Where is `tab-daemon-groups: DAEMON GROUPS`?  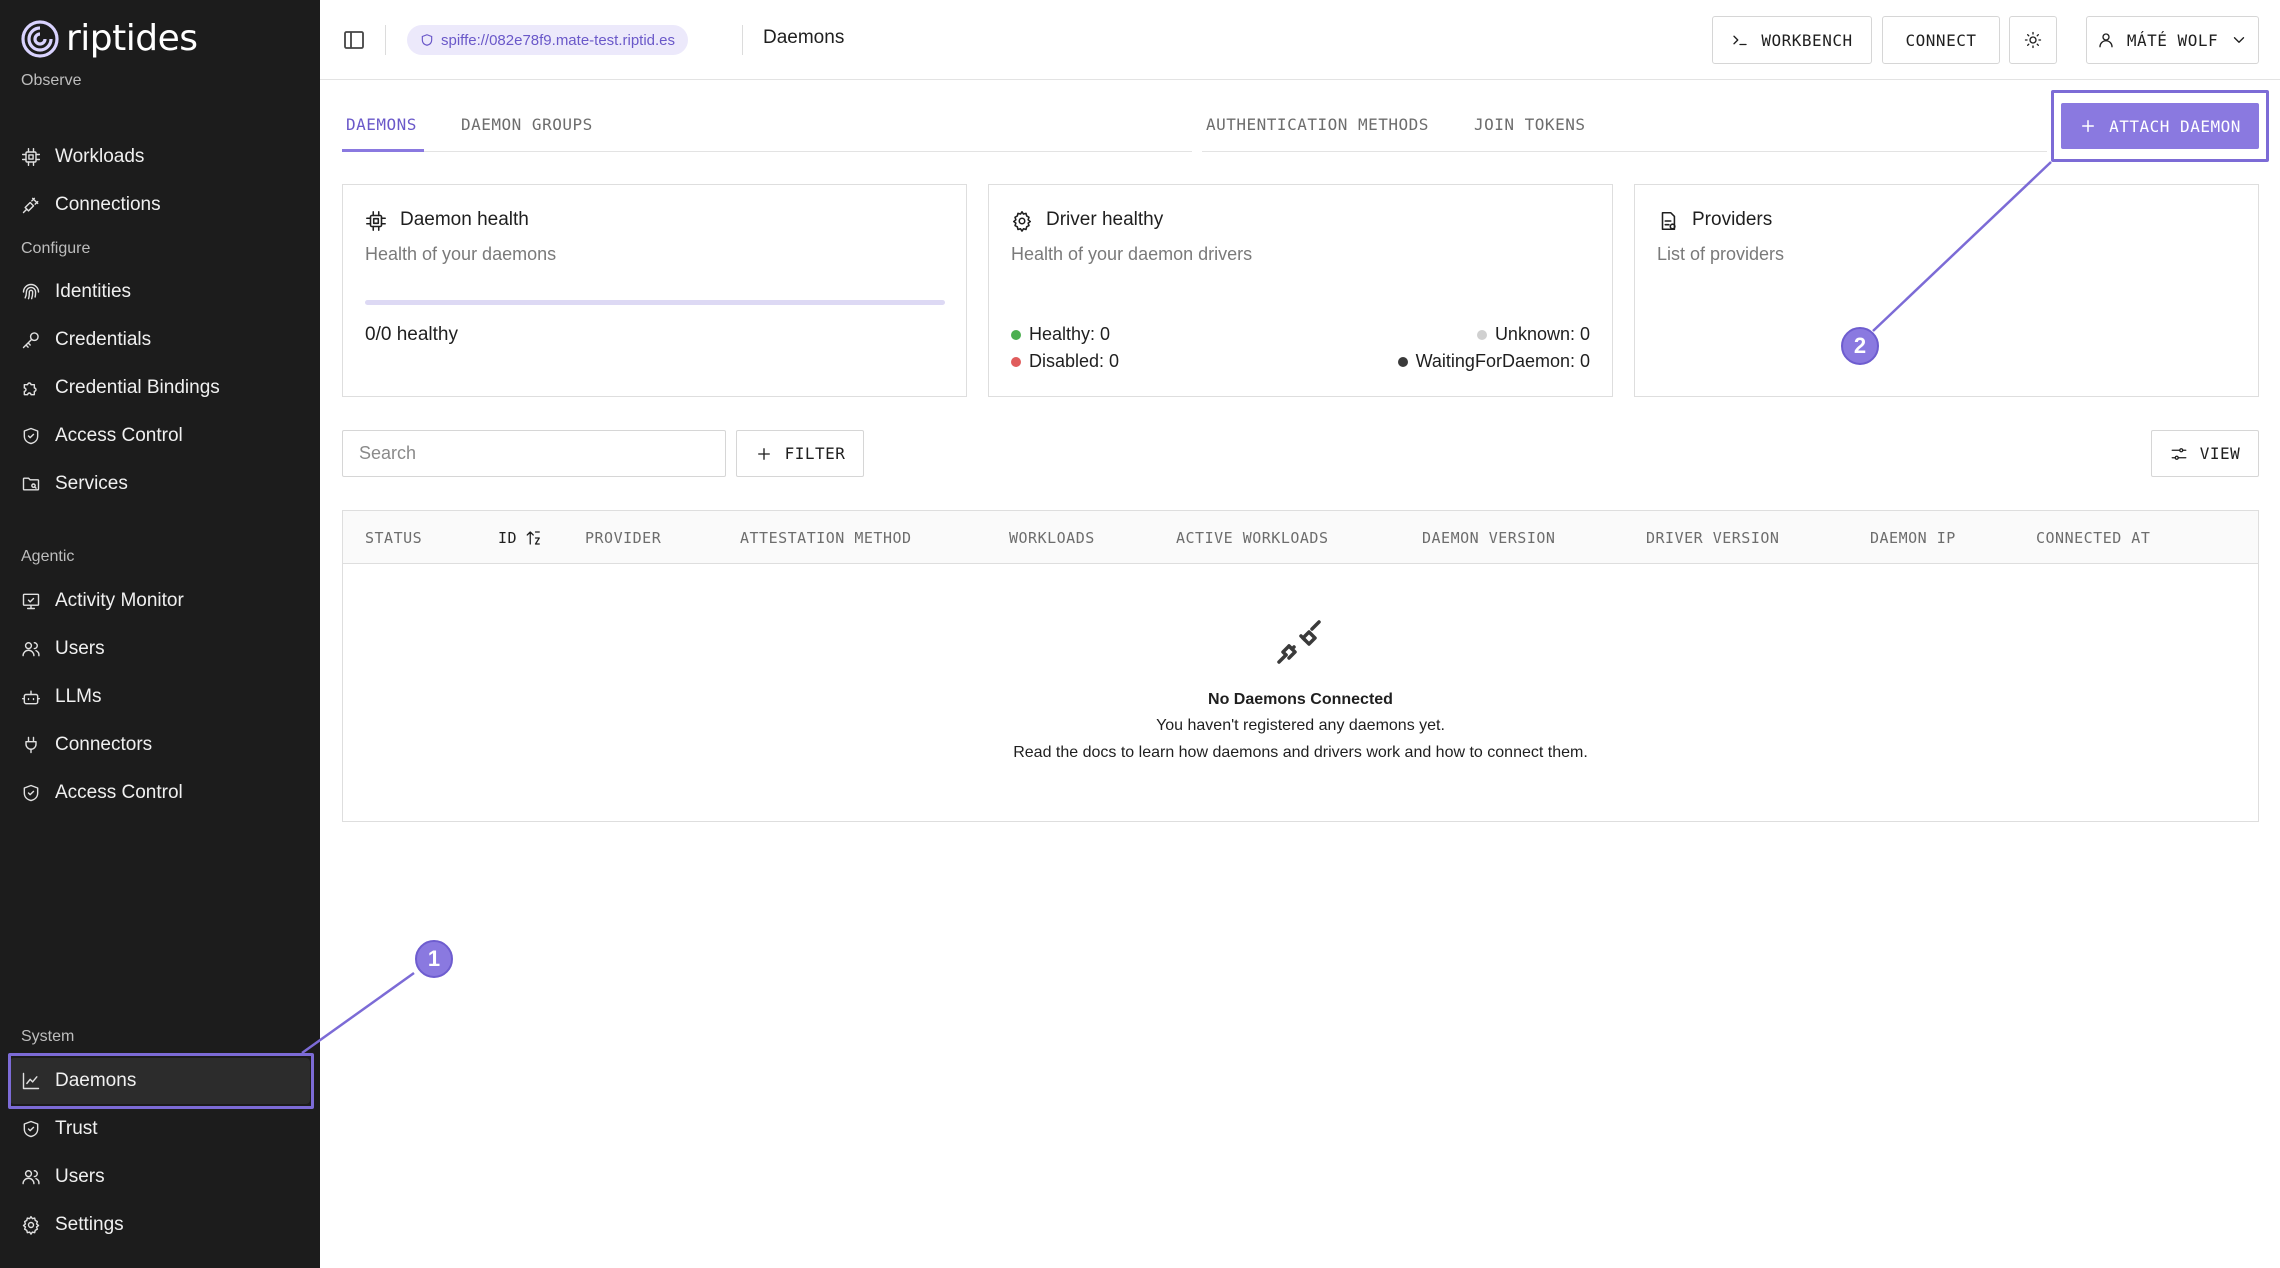 tab-daemon-groups: DAEMON GROUPS is located at coordinates (527, 124).